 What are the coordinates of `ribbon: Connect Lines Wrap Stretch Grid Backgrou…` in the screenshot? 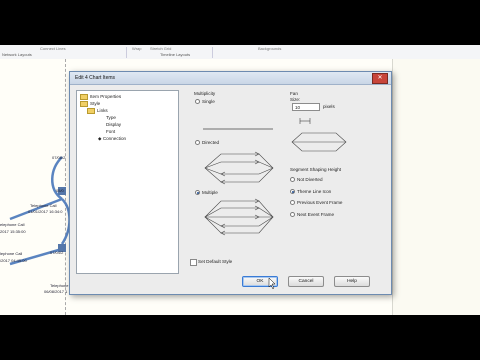 It's located at (240, 52).